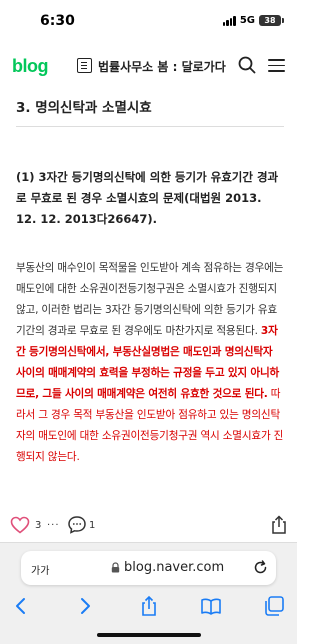 The image size is (320, 644). I want to click on like-count: 3, so click(38, 525).